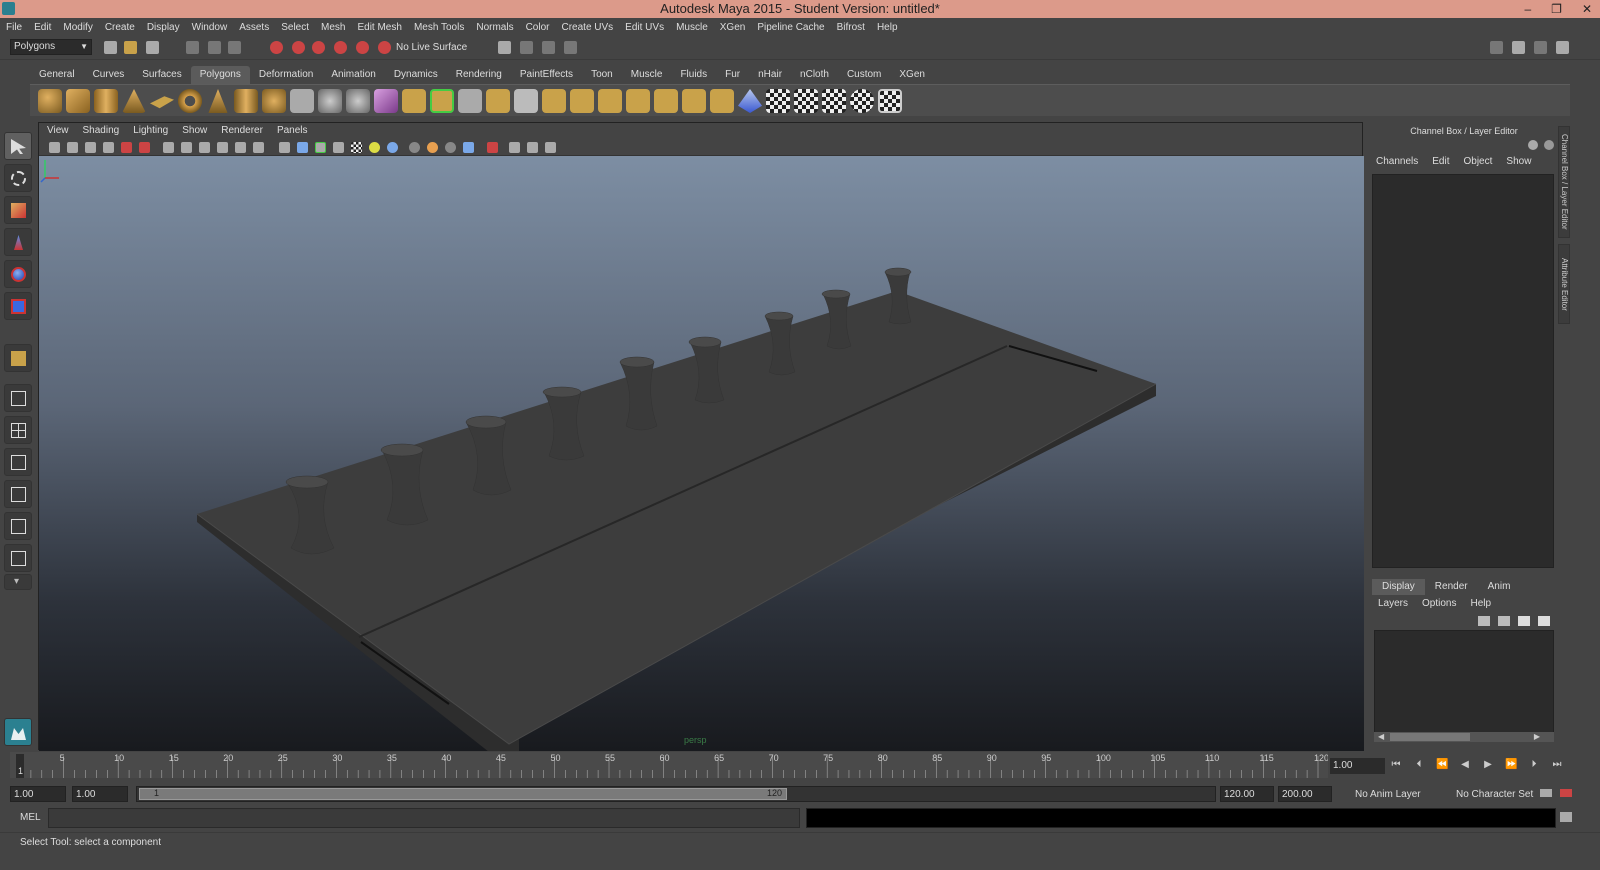 The width and height of the screenshot is (1600, 870). I want to click on menu-display: Display, so click(163, 27).